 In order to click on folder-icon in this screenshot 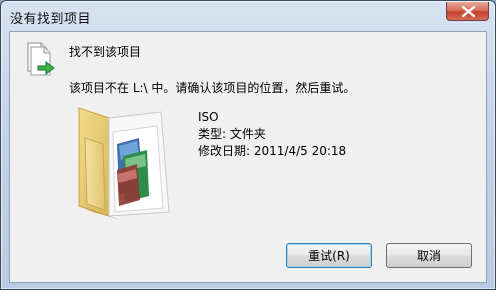, I will do `click(124, 163)`.